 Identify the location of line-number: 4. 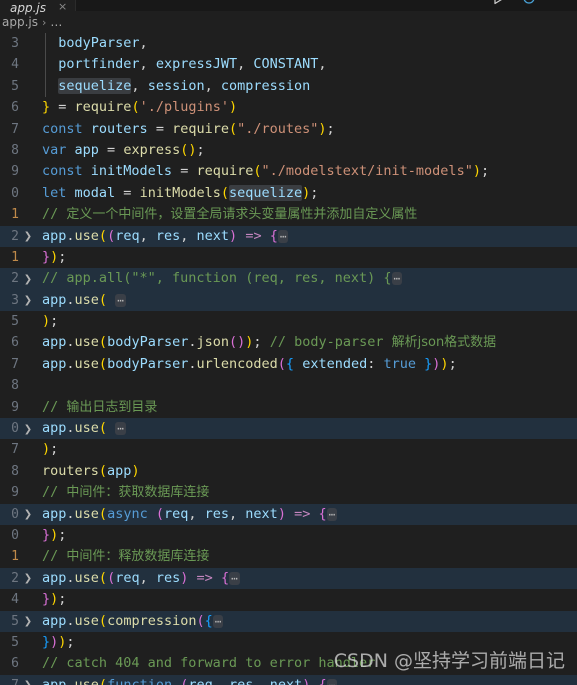
(15, 600).